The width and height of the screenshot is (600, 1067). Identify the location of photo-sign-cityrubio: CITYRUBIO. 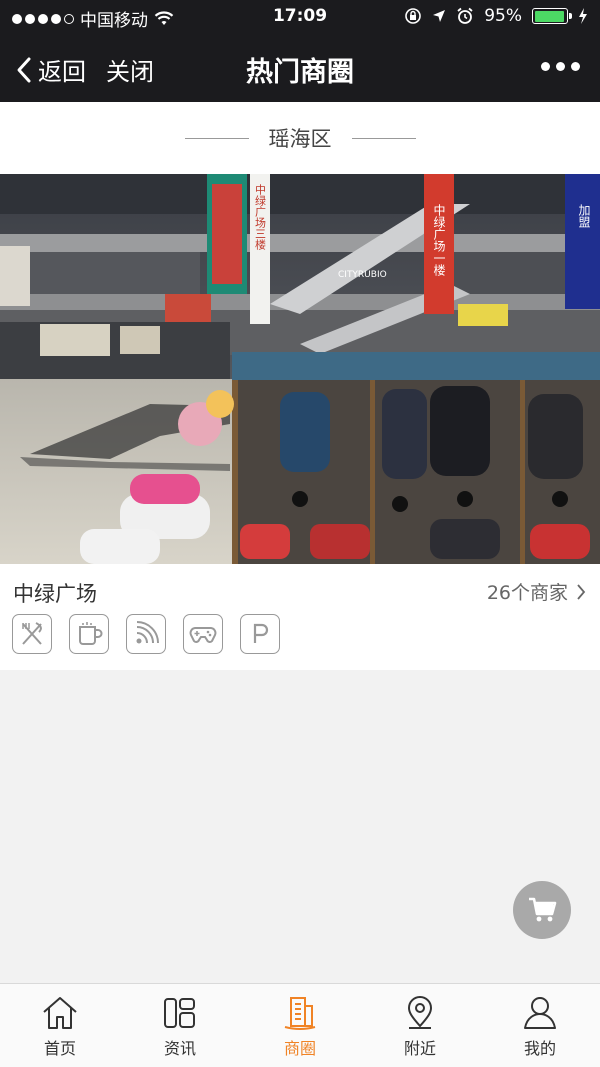
(362, 275).